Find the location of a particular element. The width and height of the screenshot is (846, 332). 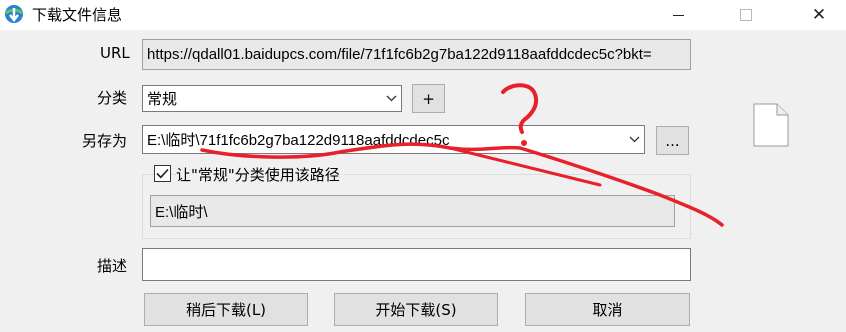

cancel-label: 取消 is located at coordinates (607, 310).